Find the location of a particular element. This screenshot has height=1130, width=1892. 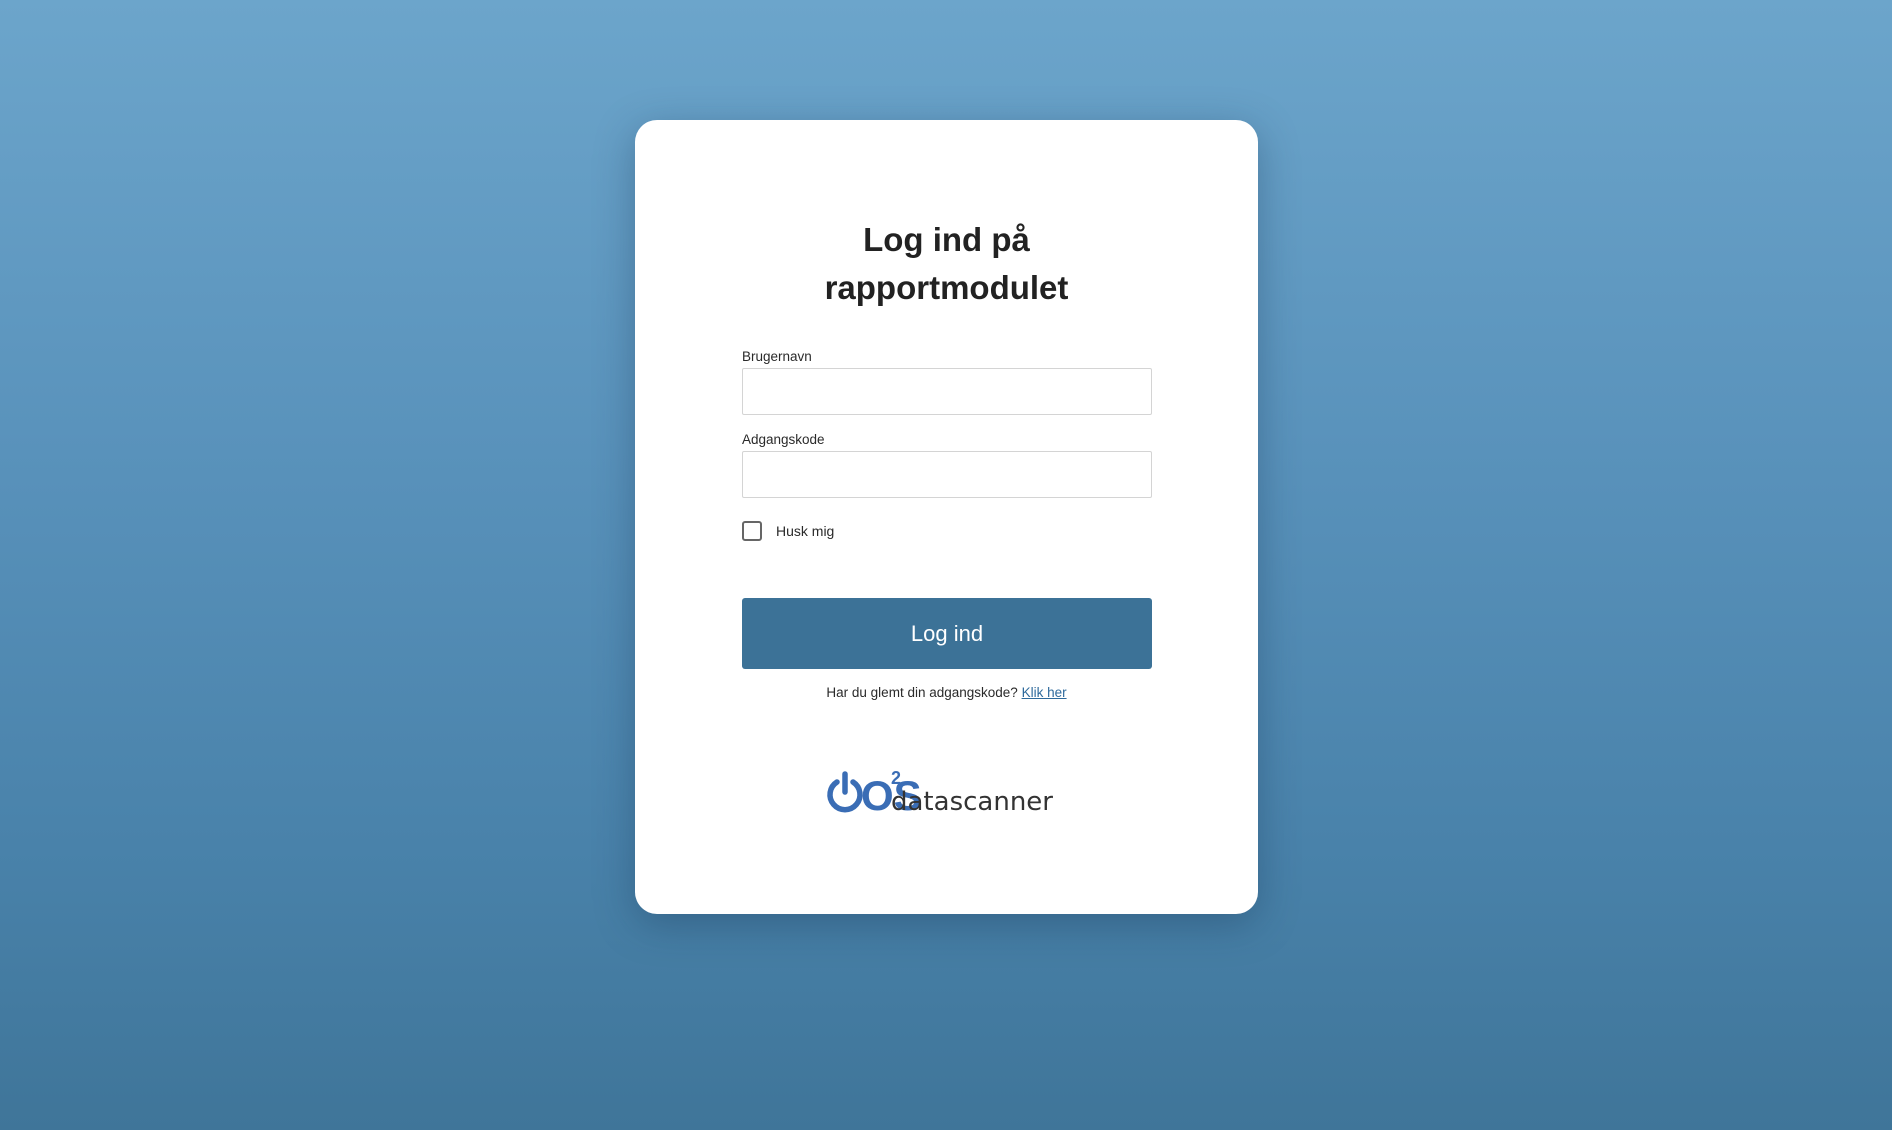

forgot-password-text: Har du glemt din adgangskode? is located at coordinates (922, 692).